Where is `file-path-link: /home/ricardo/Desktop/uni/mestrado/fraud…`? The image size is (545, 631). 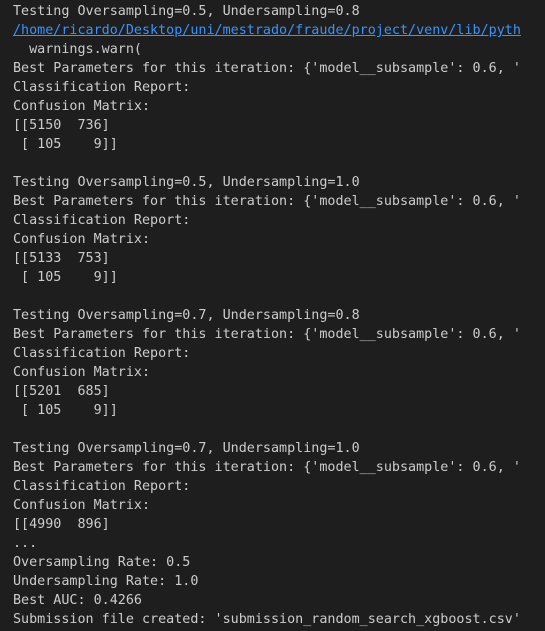
file-path-link: /home/ricardo/Desktop/uni/mestrado/fraud… is located at coordinates (279, 30).